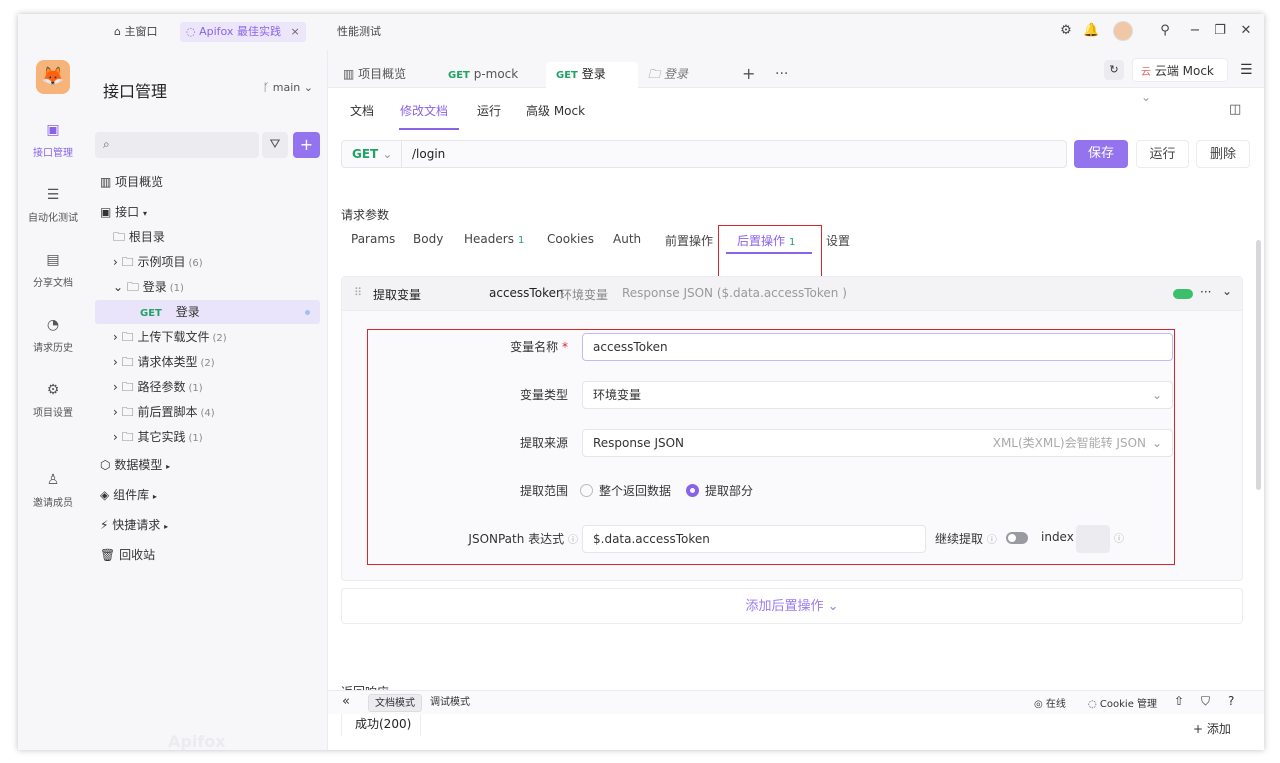 The height and width of the screenshot is (763, 1280). I want to click on apifox-logo-icon: ◌, so click(191, 31).